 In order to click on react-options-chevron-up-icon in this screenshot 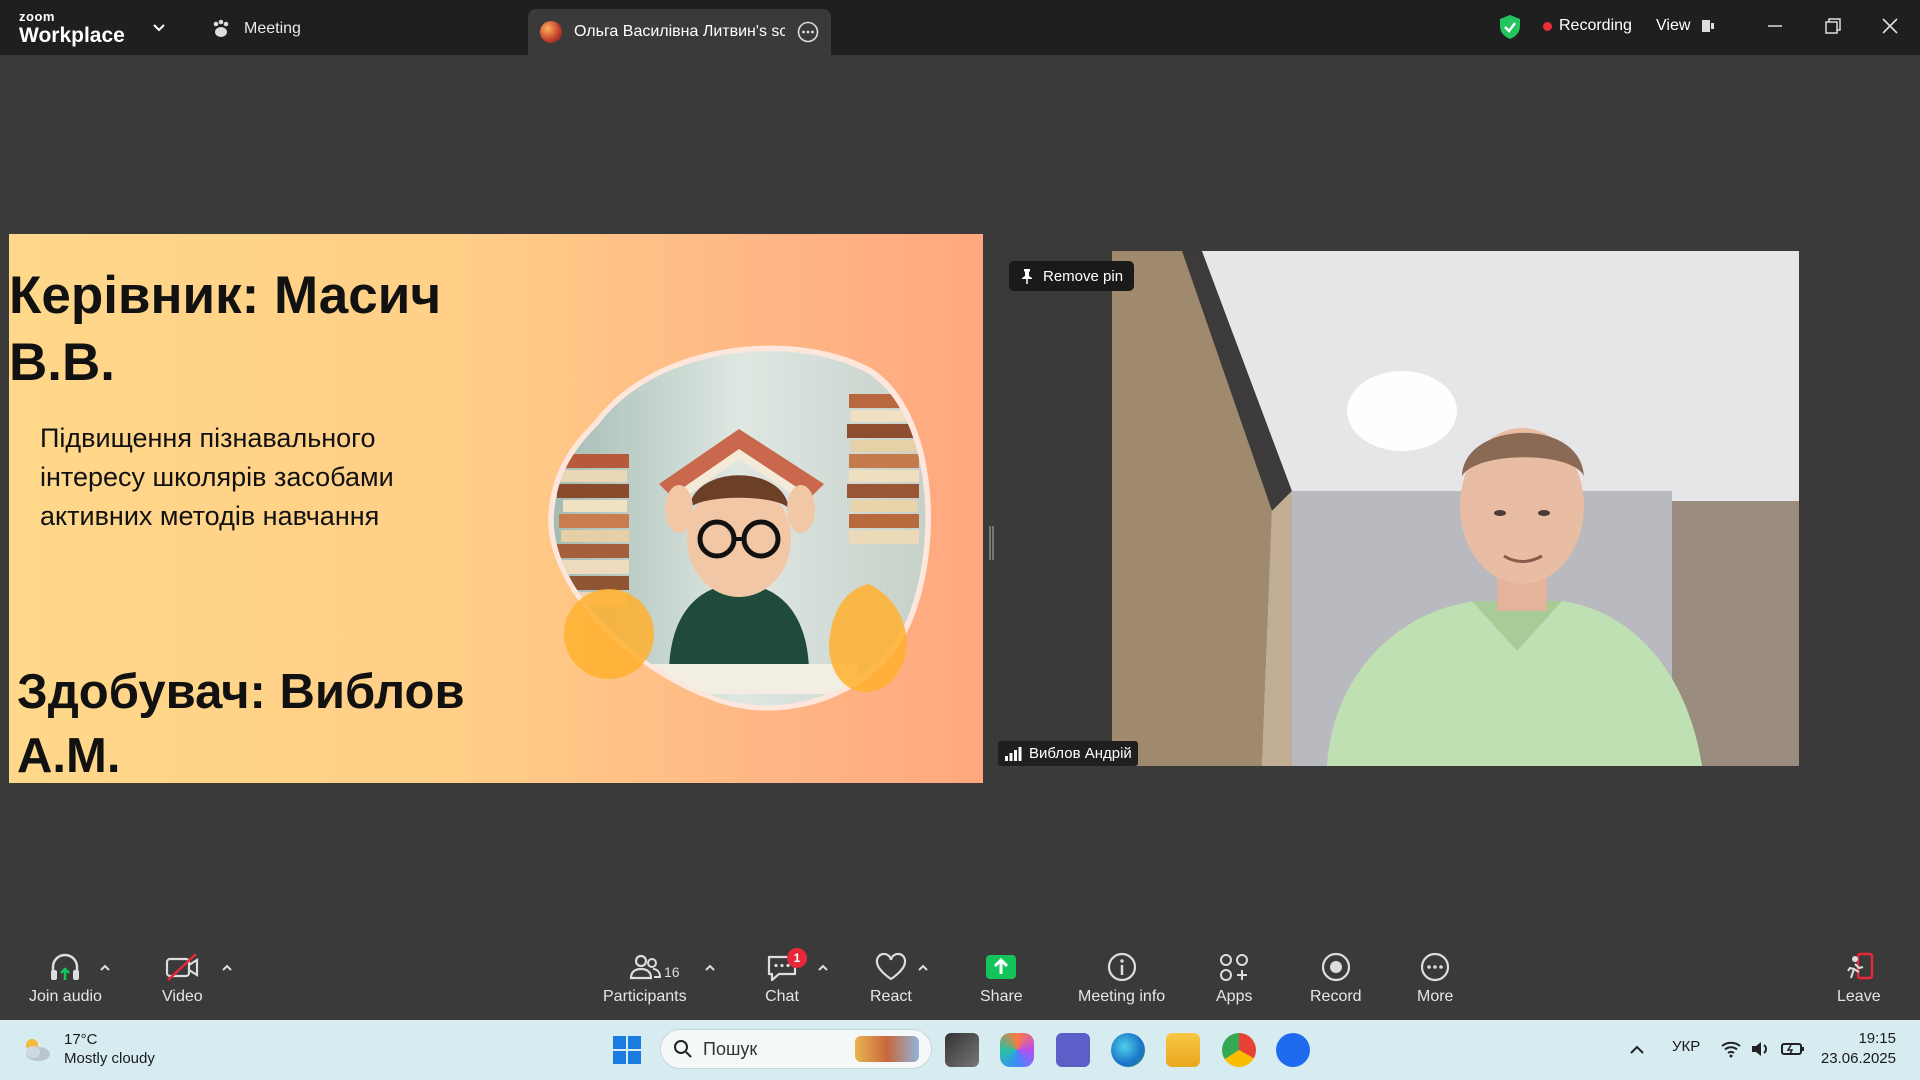, I will do `click(923, 968)`.